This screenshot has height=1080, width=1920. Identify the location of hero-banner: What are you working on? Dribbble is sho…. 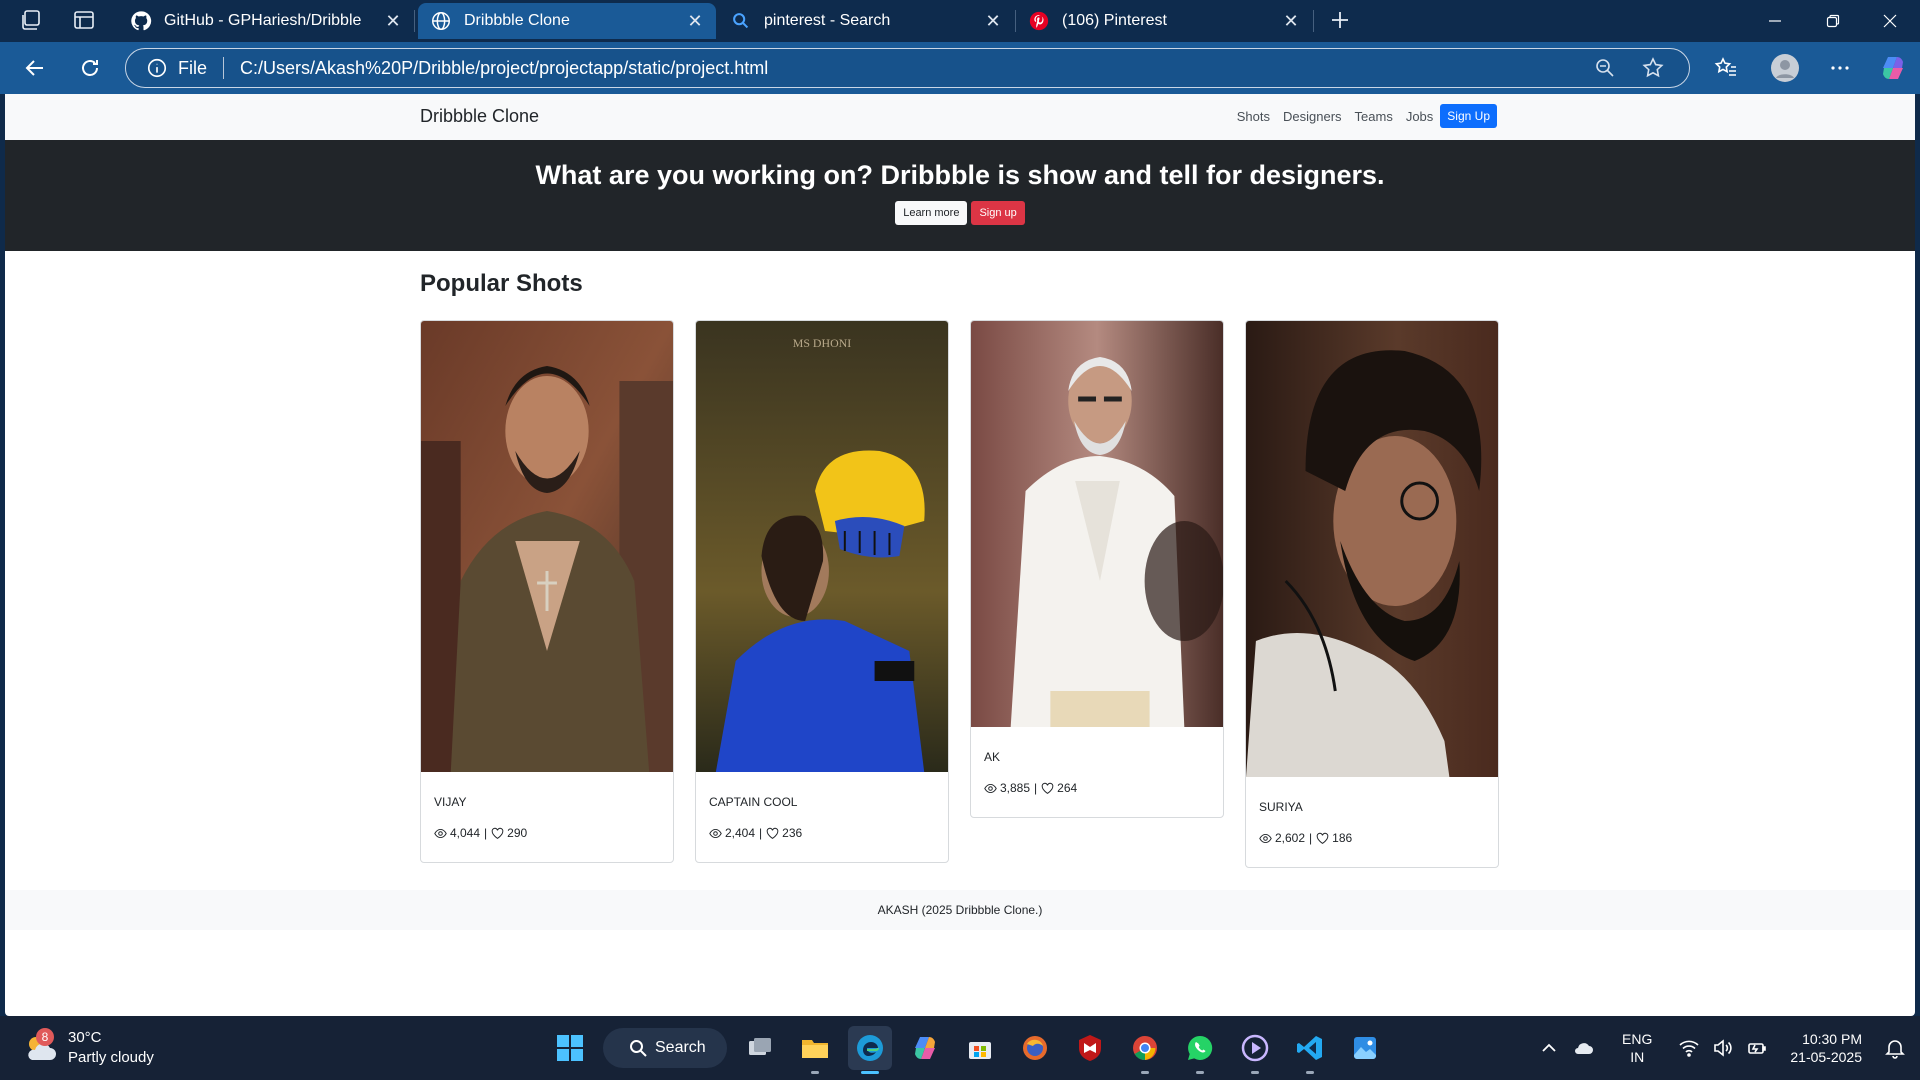
(960, 195).